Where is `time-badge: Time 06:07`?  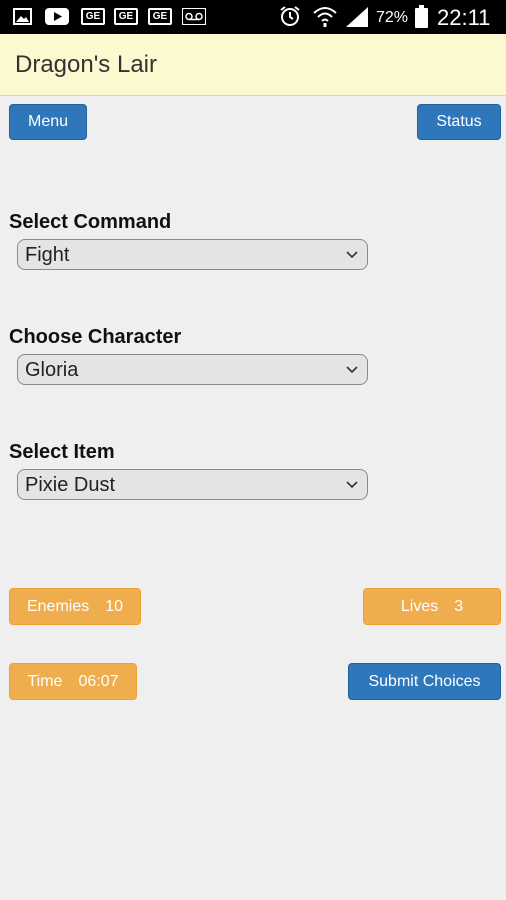 time-badge: Time 06:07 is located at coordinates (73, 681).